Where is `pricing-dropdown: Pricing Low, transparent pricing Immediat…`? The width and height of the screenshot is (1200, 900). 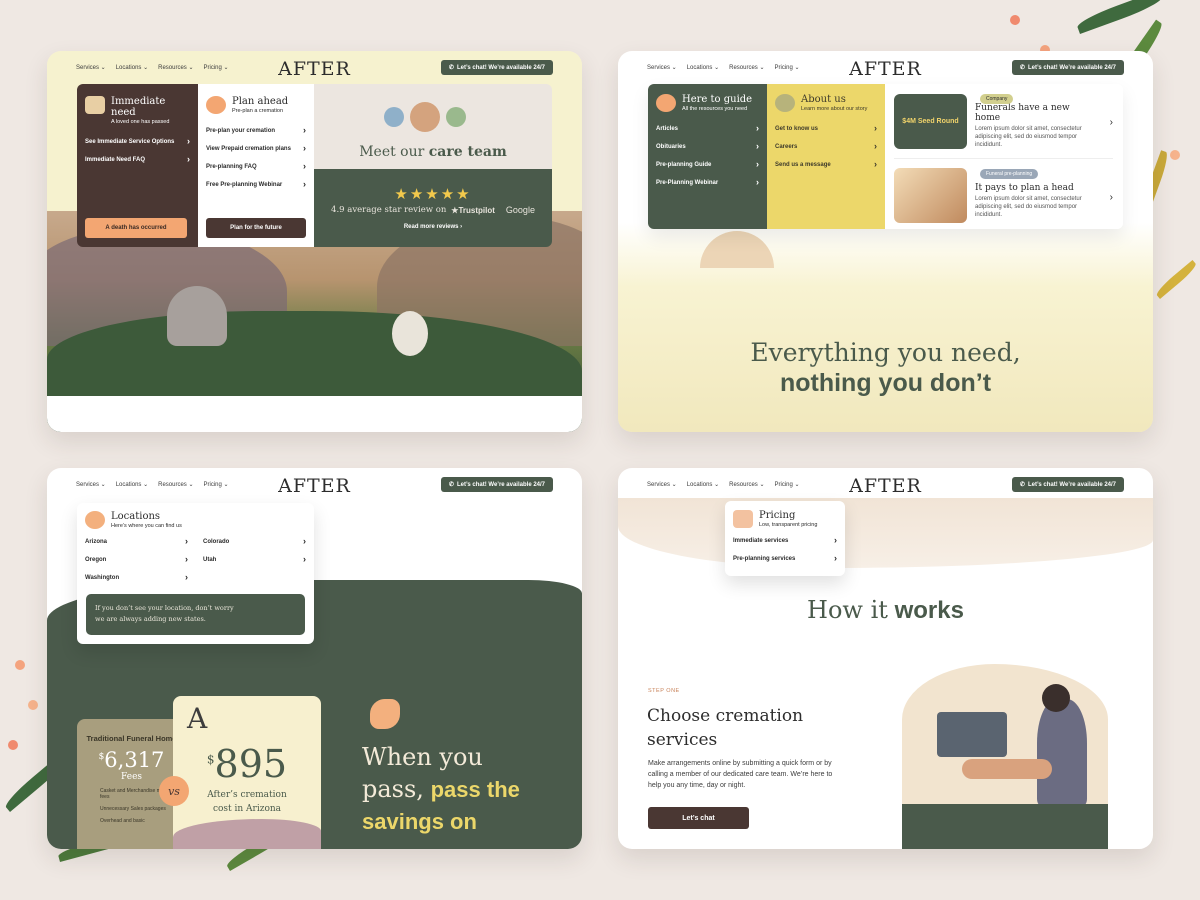
pricing-dropdown: Pricing Low, transparent pricing Immediat… is located at coordinates (785, 538).